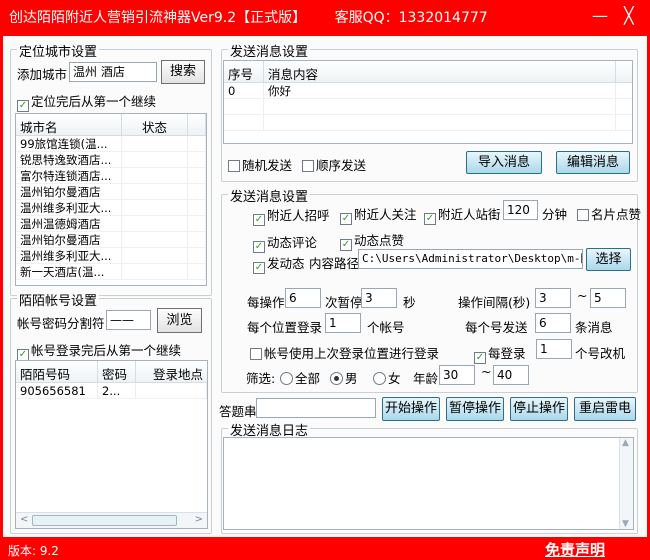 The height and width of the screenshot is (560, 650). Describe the element at coordinates (504, 162) in the screenshot. I see `import-messages-button: 导入消息` at that location.